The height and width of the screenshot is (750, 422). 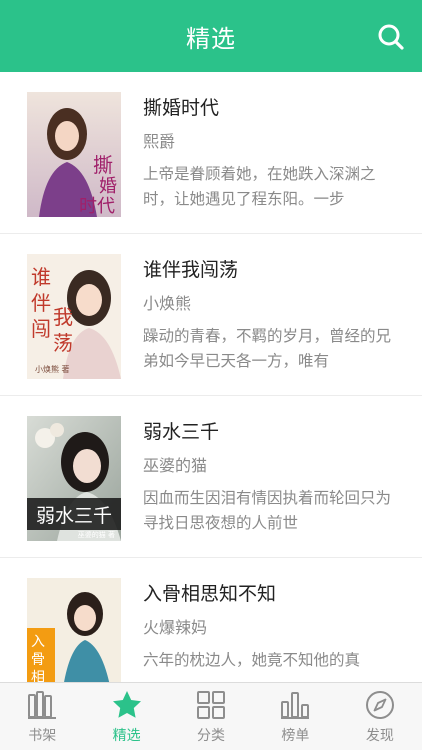 I want to click on svg-text: 时代, so click(x=97, y=206).